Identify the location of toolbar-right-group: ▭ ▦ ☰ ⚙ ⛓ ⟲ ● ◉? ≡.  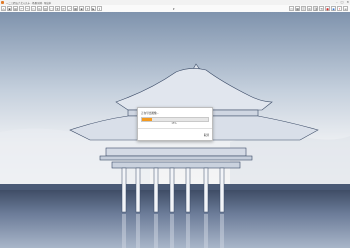
(318, 8).